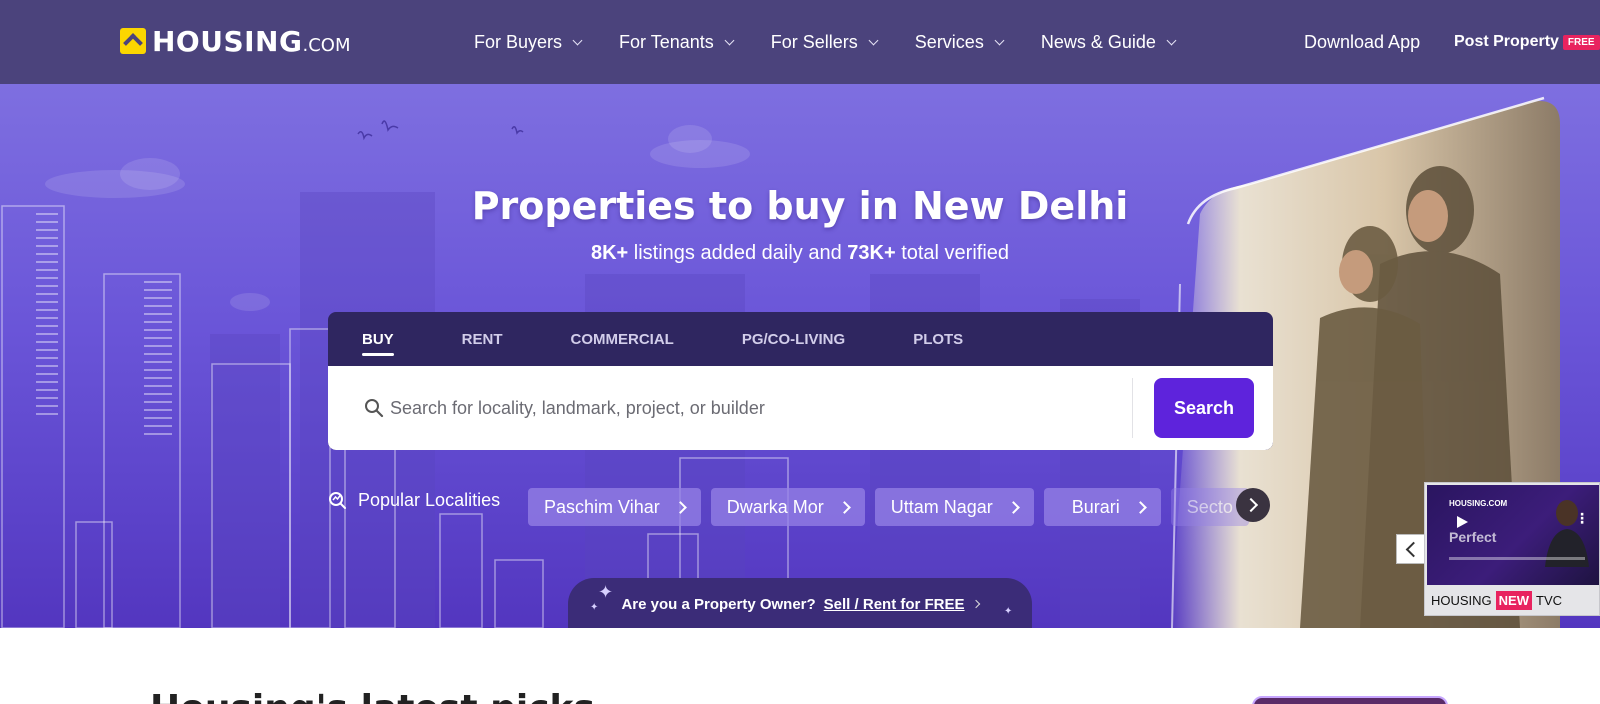 This screenshot has width=1600, height=704. What do you see at coordinates (666, 41) in the screenshot?
I see `nav-label: For Tenants` at bounding box center [666, 41].